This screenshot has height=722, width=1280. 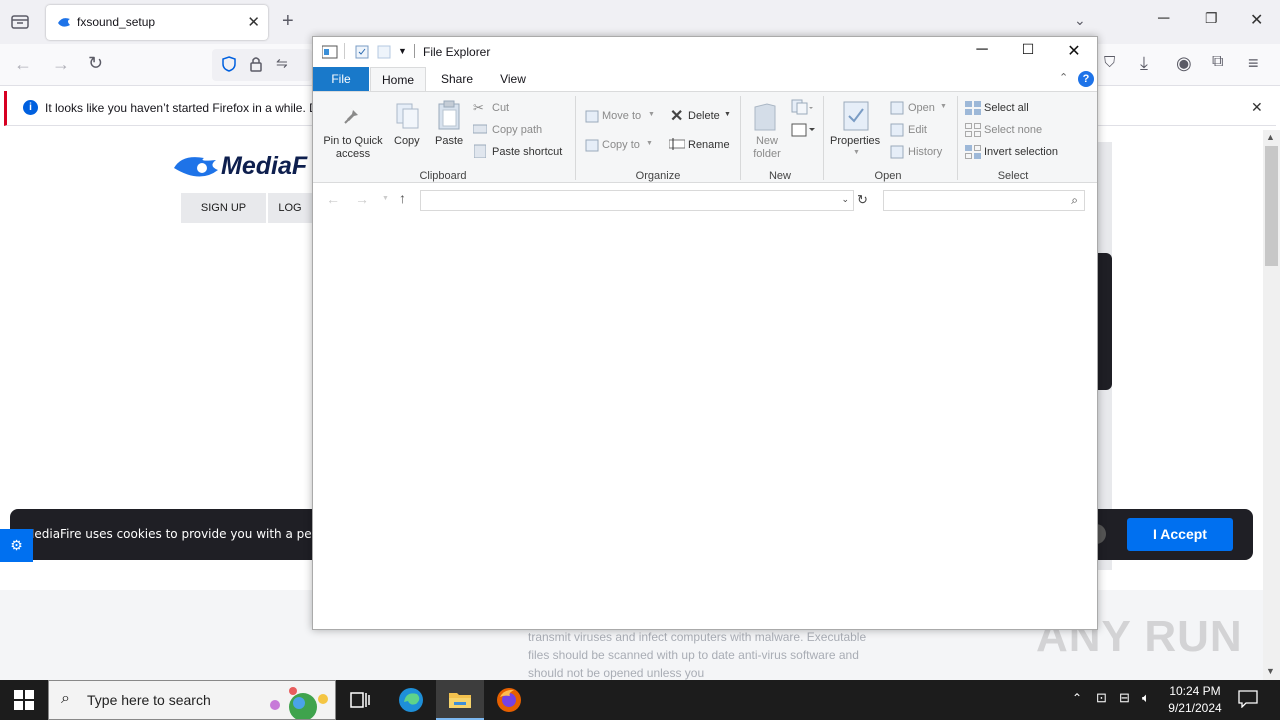 What do you see at coordinates (398, 79) in the screenshot?
I see `tab-home: Home` at bounding box center [398, 79].